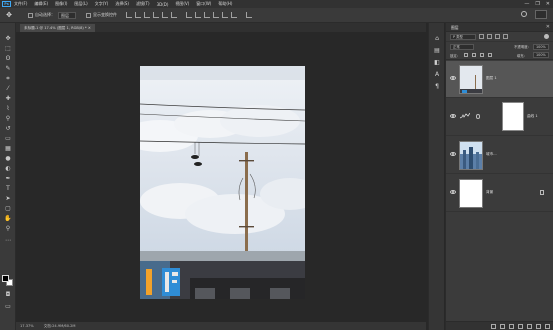 This screenshot has width=553, height=330. I want to click on clone-stamp-tool-icon: ⚲, so click(8, 119).